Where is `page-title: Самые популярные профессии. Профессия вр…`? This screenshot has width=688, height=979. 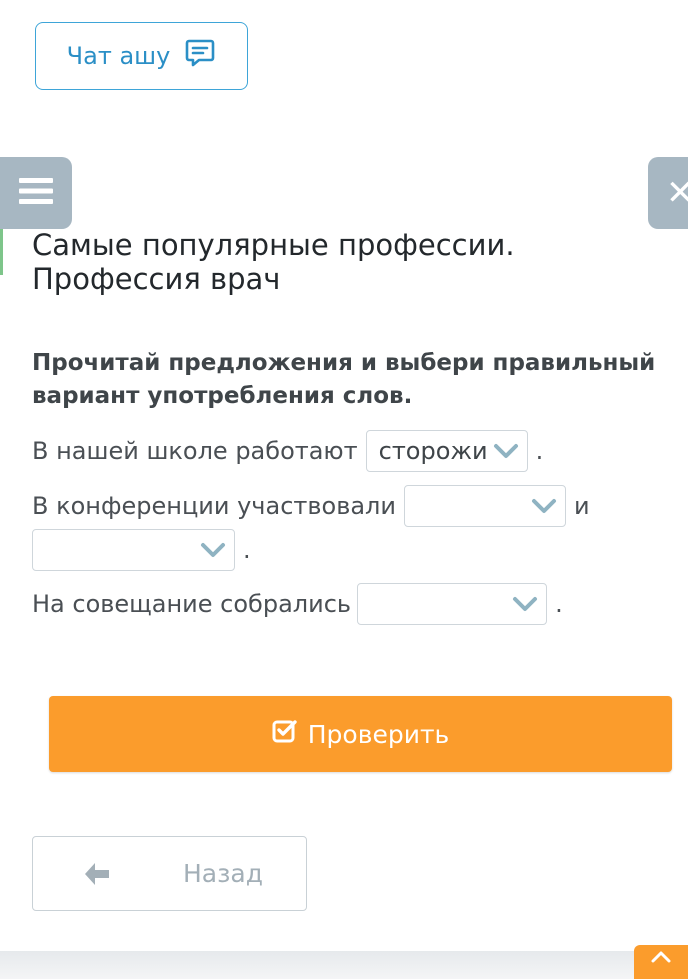
page-title: Самые популярные профессии. Профессия вр… is located at coordinates (273, 262).